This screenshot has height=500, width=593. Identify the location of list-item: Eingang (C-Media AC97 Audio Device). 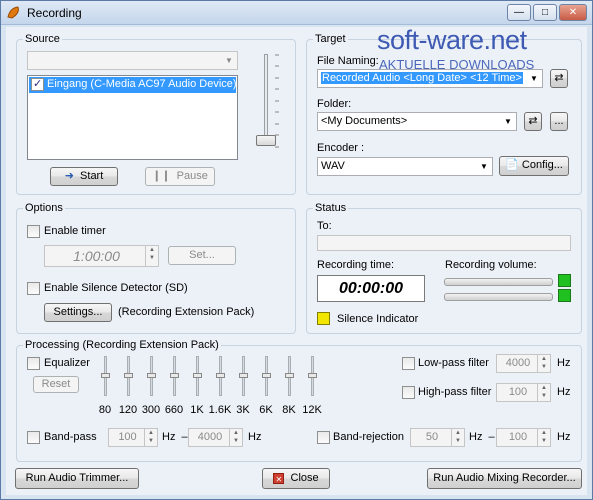
(133, 85).